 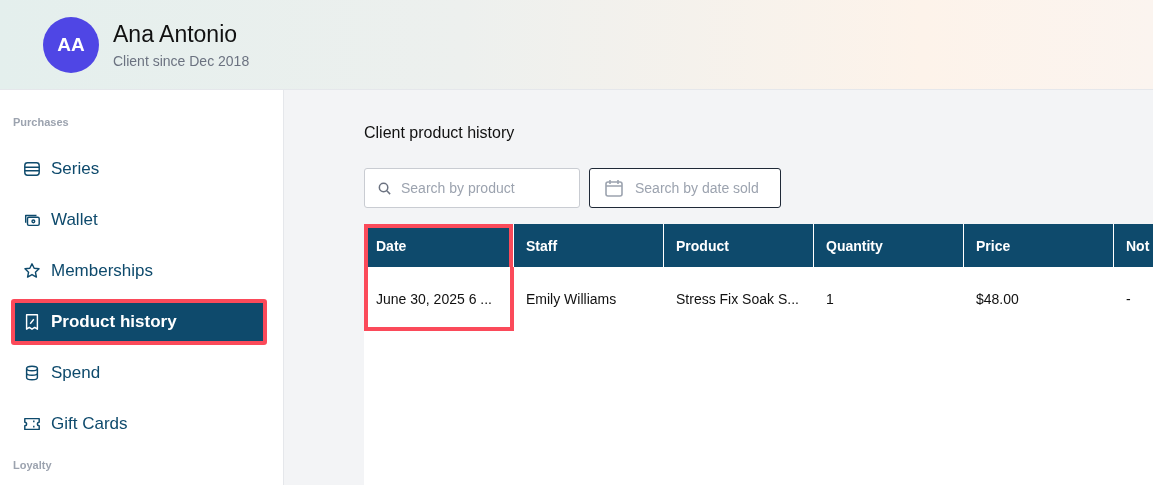 I want to click on page-title: Client product history, so click(x=440, y=133).